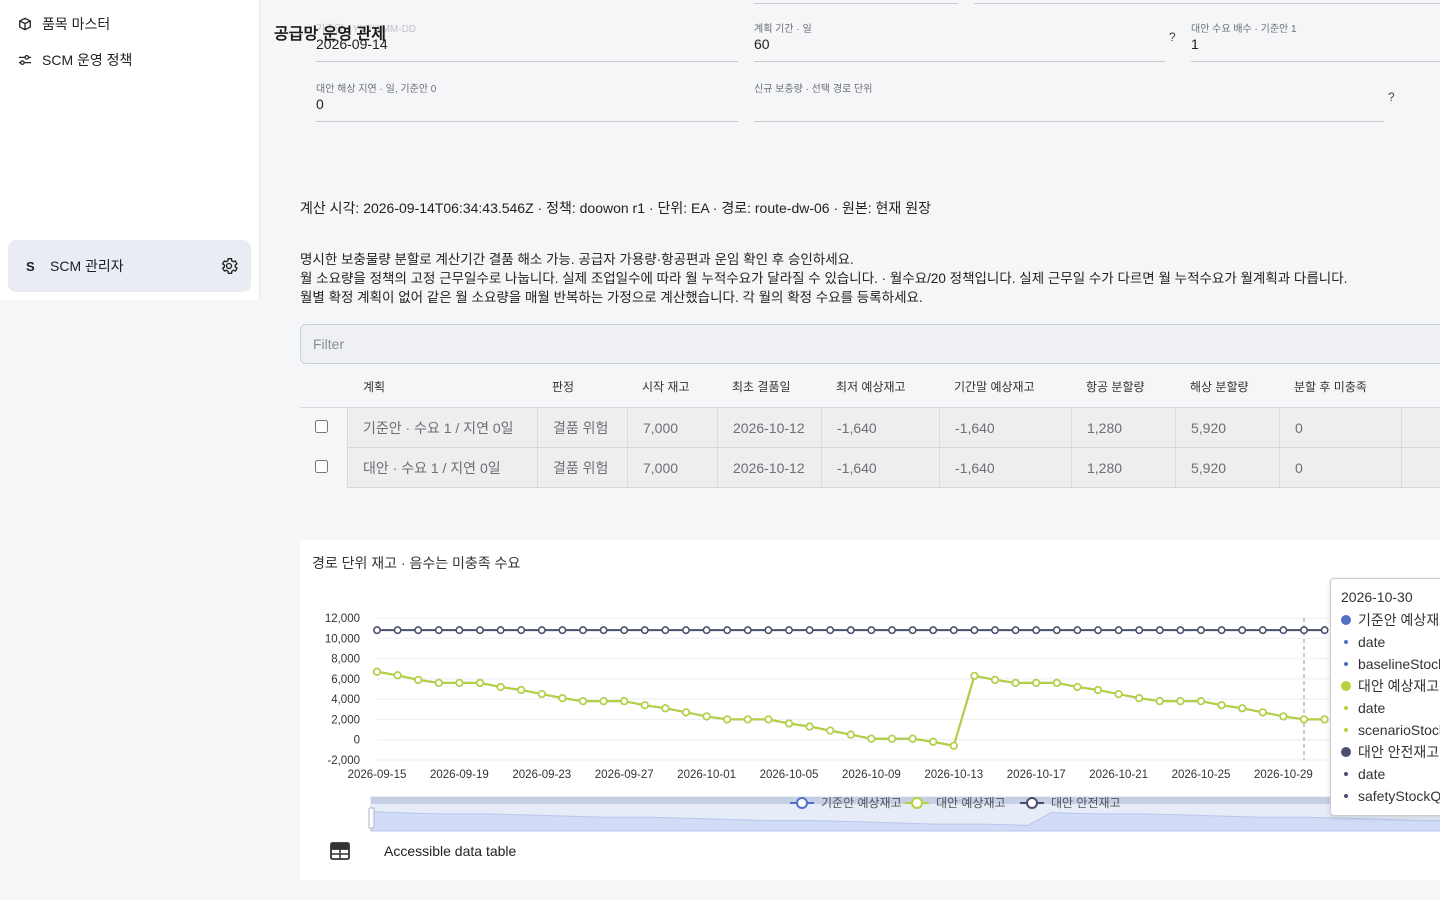 This screenshot has height=900, width=1440. I want to click on column-header: 분할 후 미충족, so click(1340, 386).